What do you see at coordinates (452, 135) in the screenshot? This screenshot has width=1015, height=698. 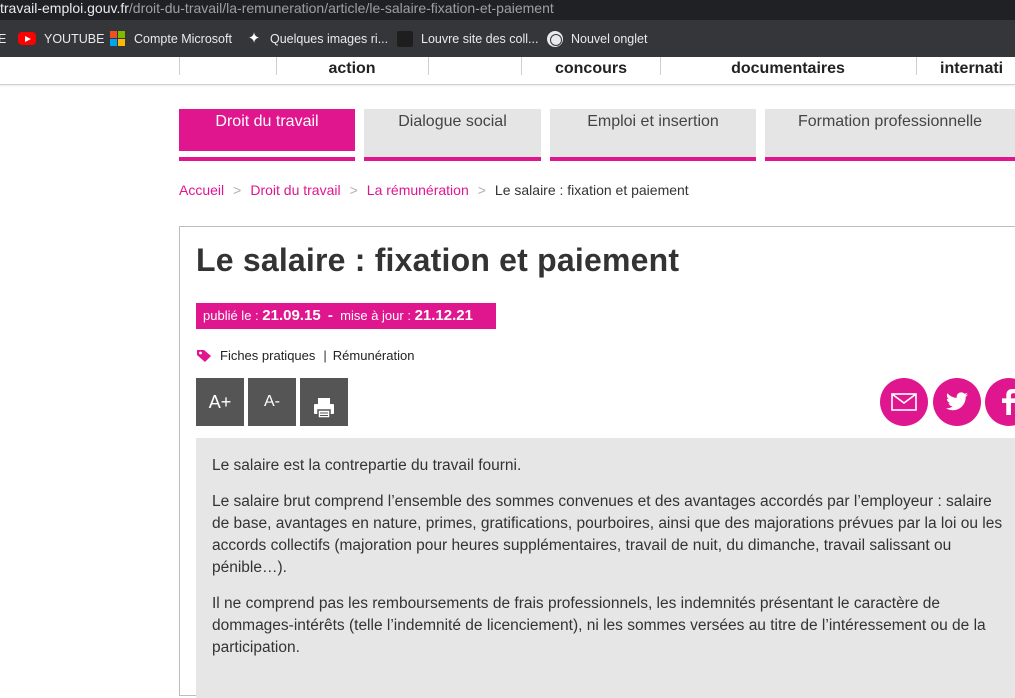 I see `tab-dialogue-social: Dialogue social` at bounding box center [452, 135].